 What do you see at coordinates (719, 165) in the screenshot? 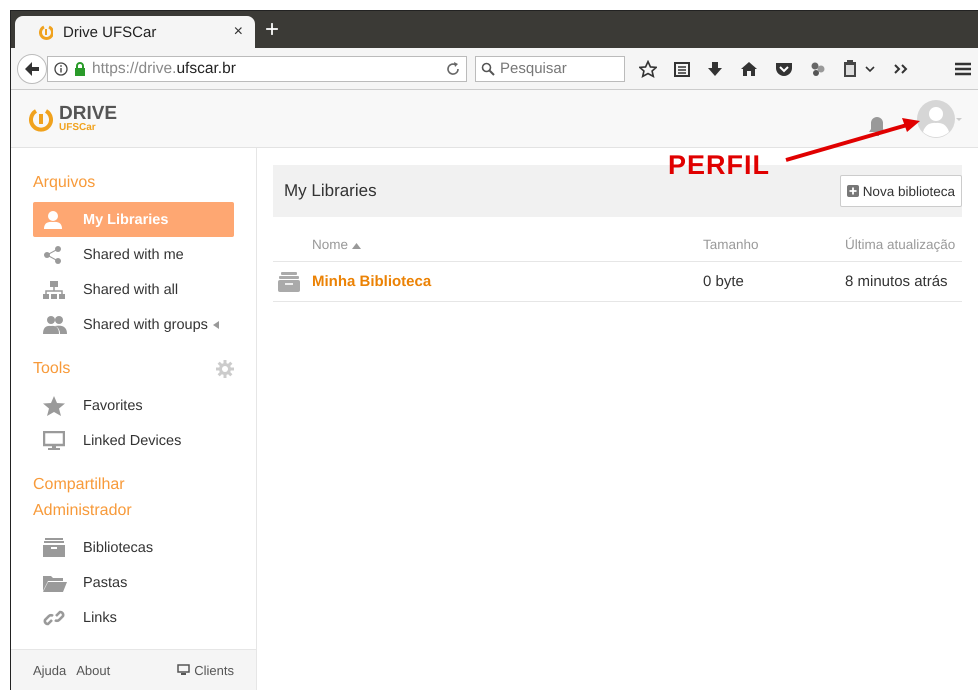
I see `annotation-label: PERFIL` at bounding box center [719, 165].